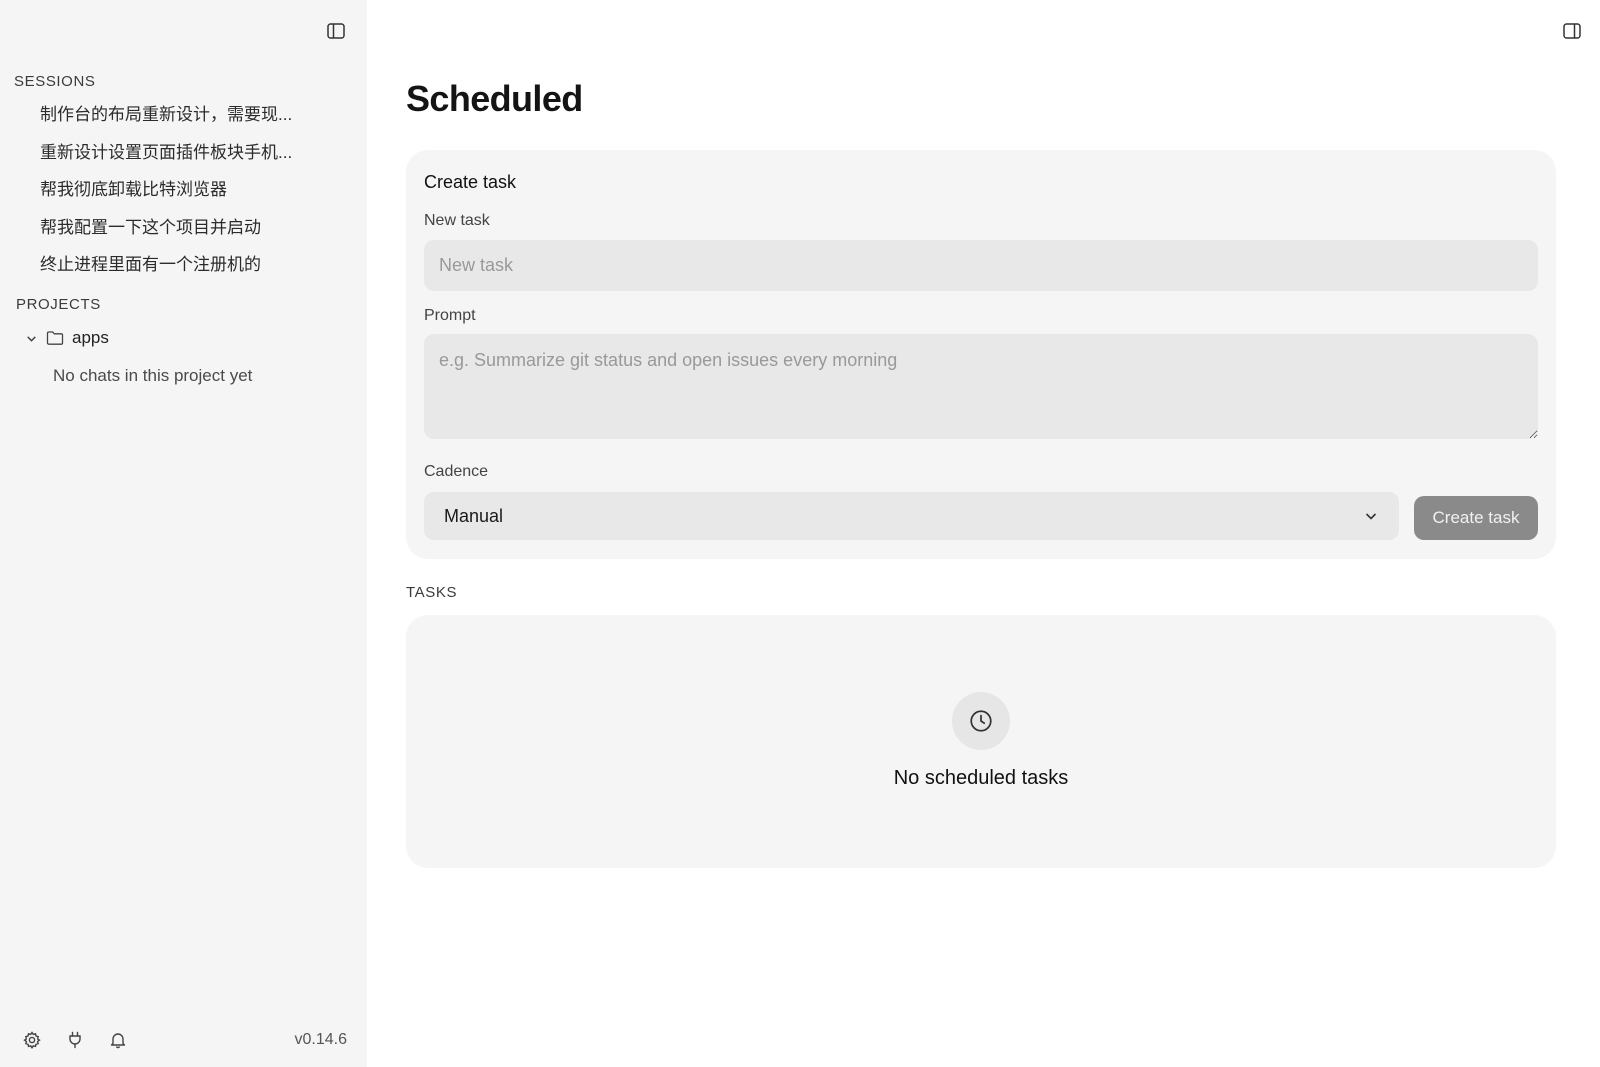  What do you see at coordinates (32, 1040) in the screenshot?
I see `gear-icon` at bounding box center [32, 1040].